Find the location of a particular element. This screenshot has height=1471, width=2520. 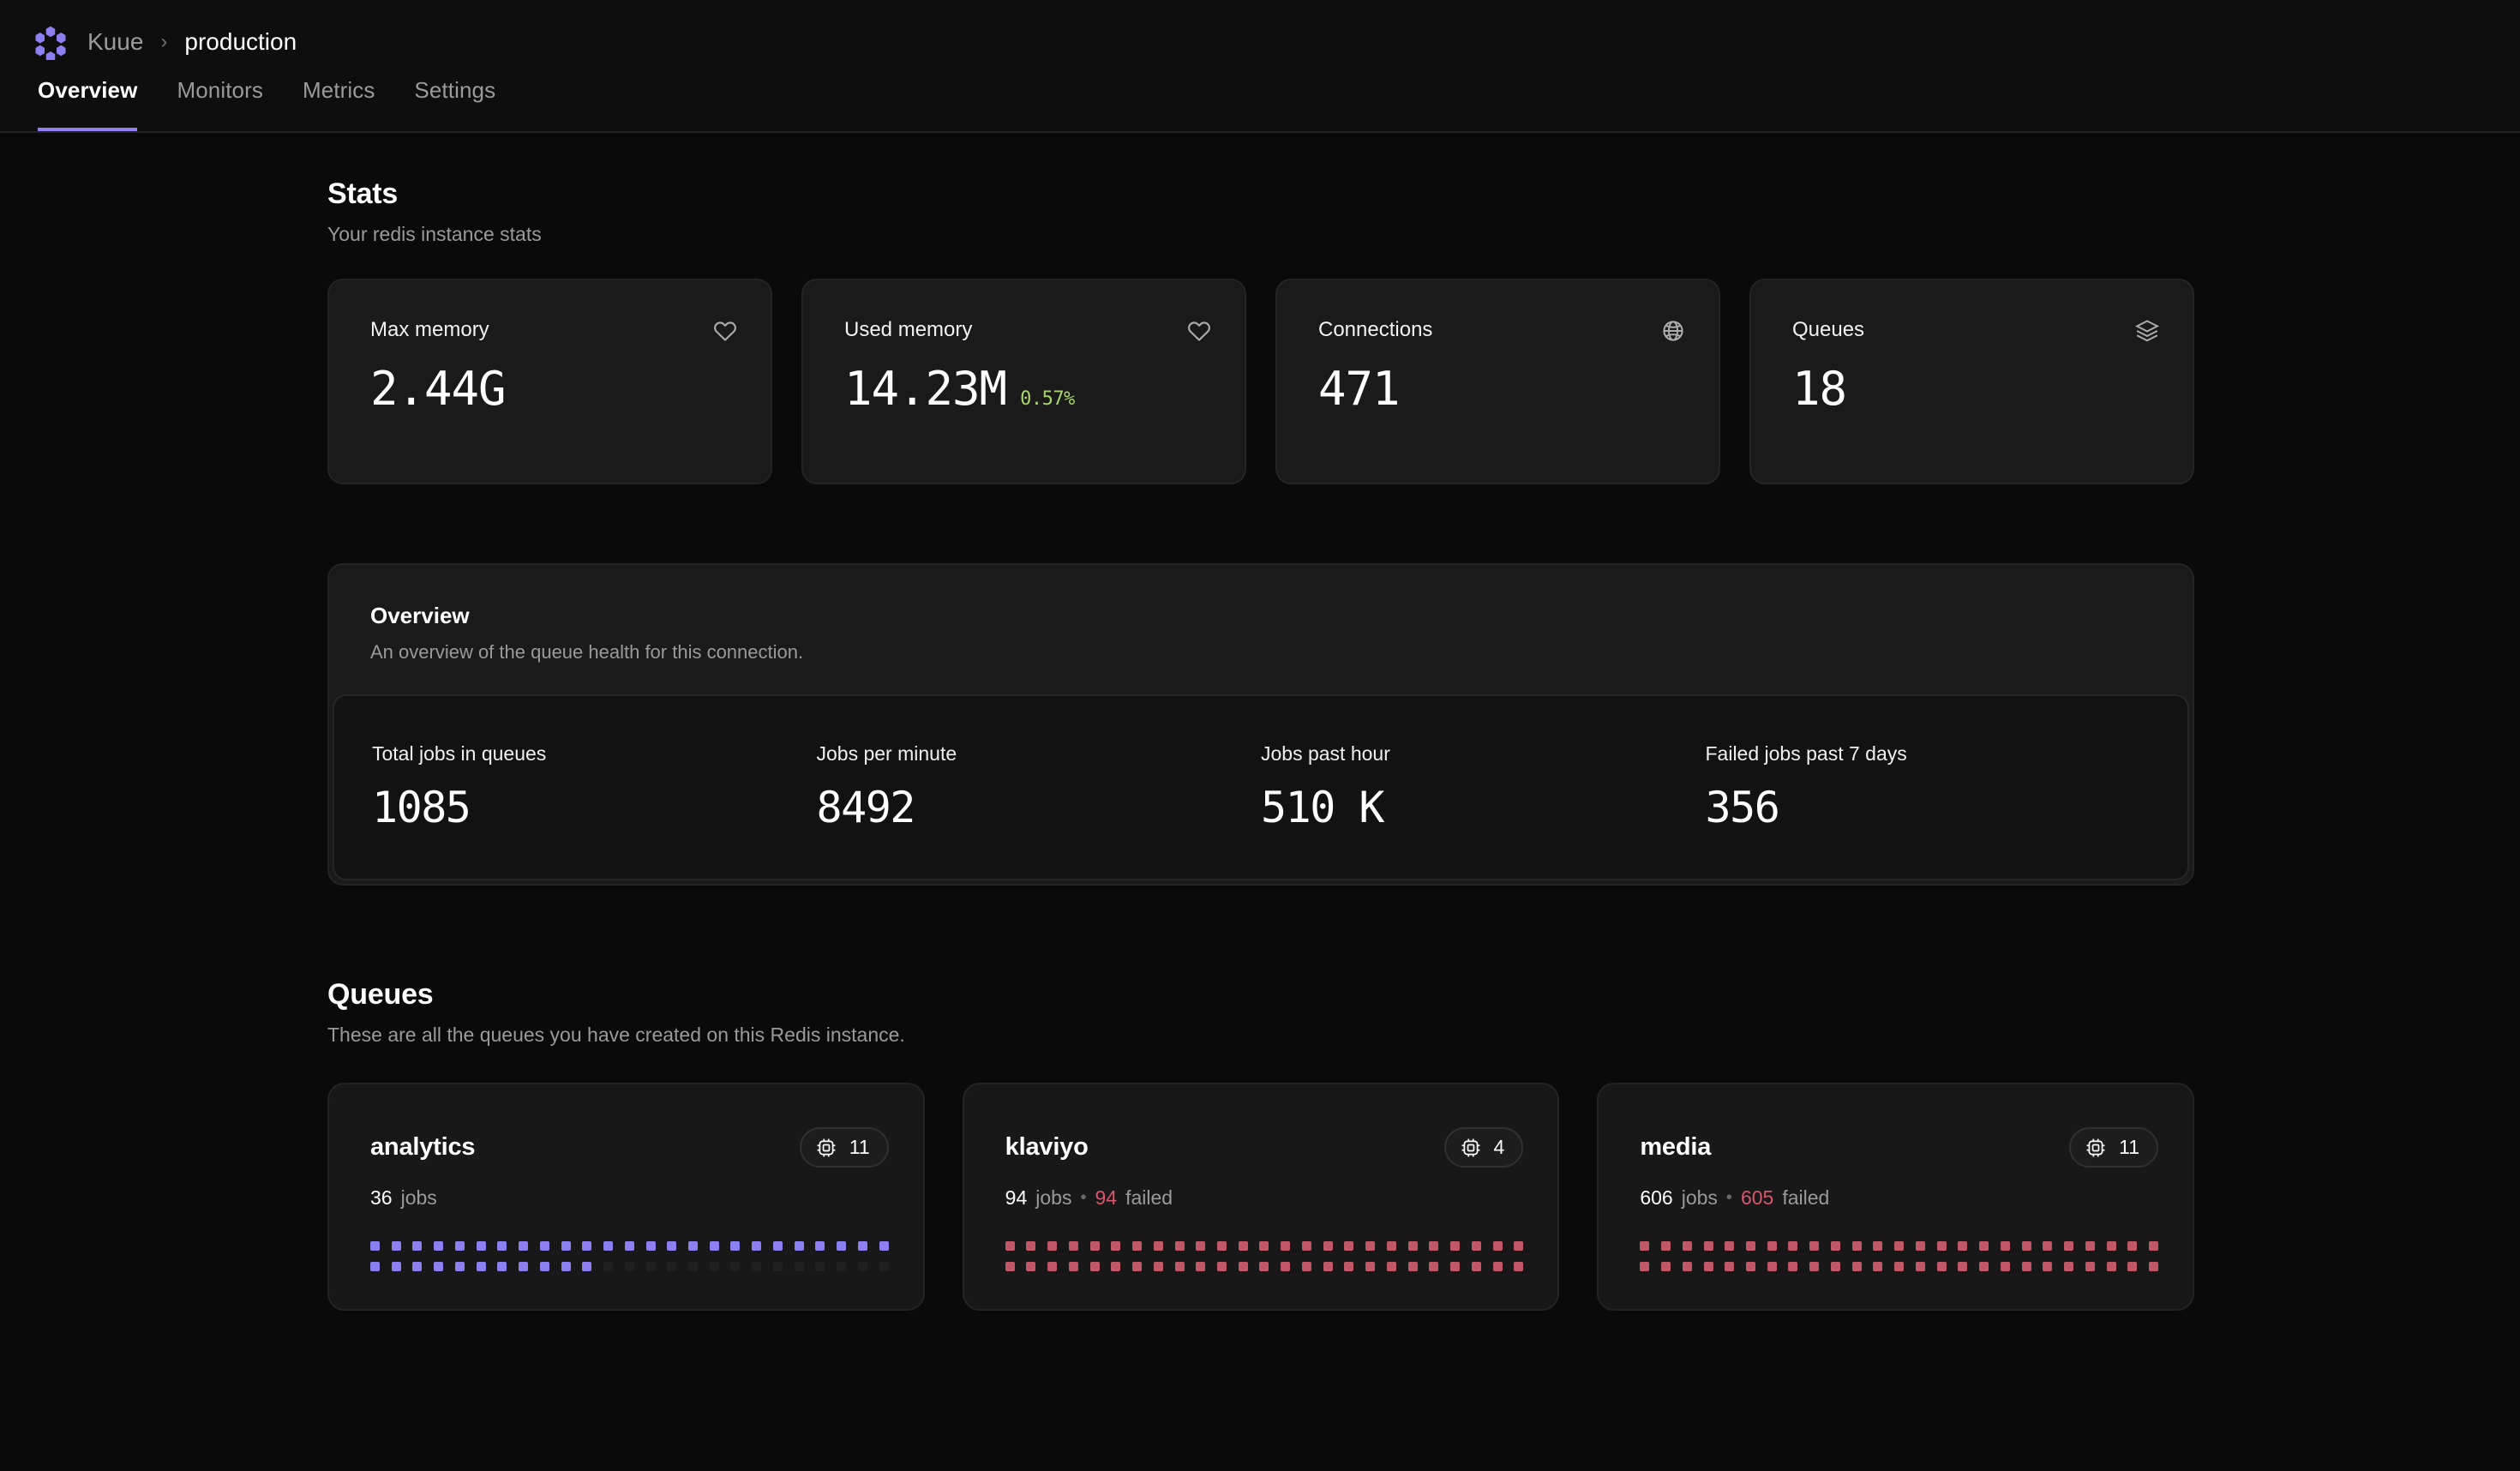

queue-meta: 94 jobs • 94 failed is located at coordinates (1264, 1198).